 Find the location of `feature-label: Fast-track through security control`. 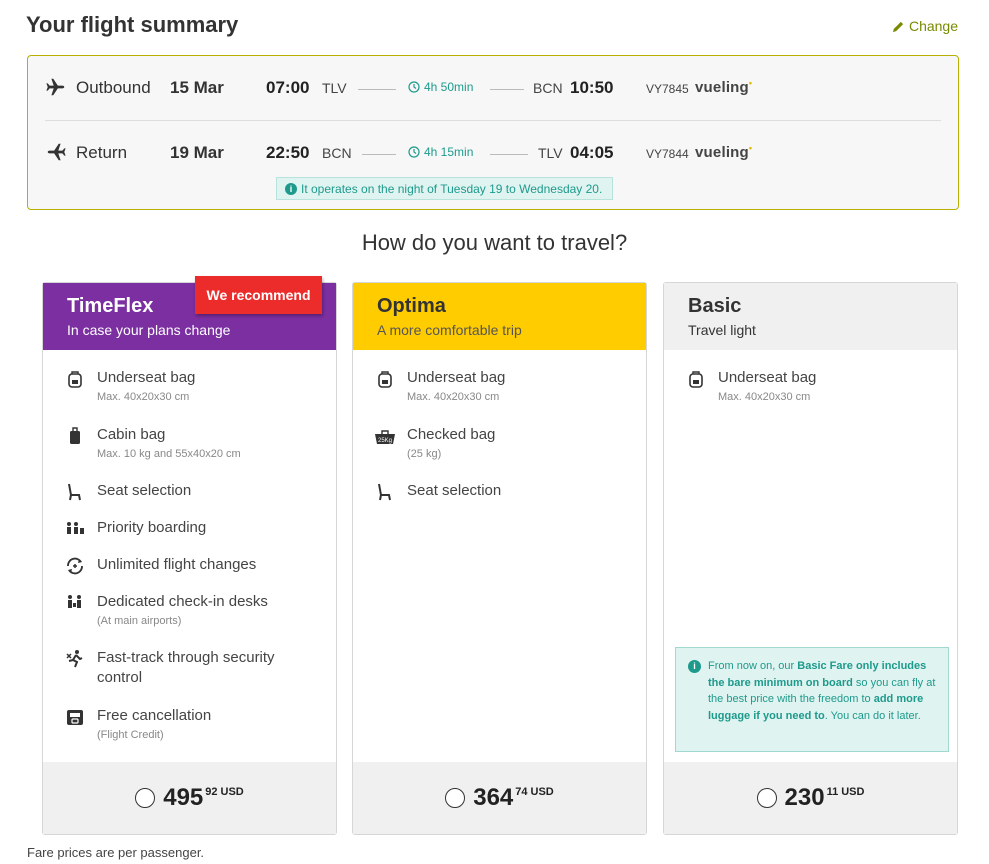

feature-label: Fast-track through security control is located at coordinates (186, 667).